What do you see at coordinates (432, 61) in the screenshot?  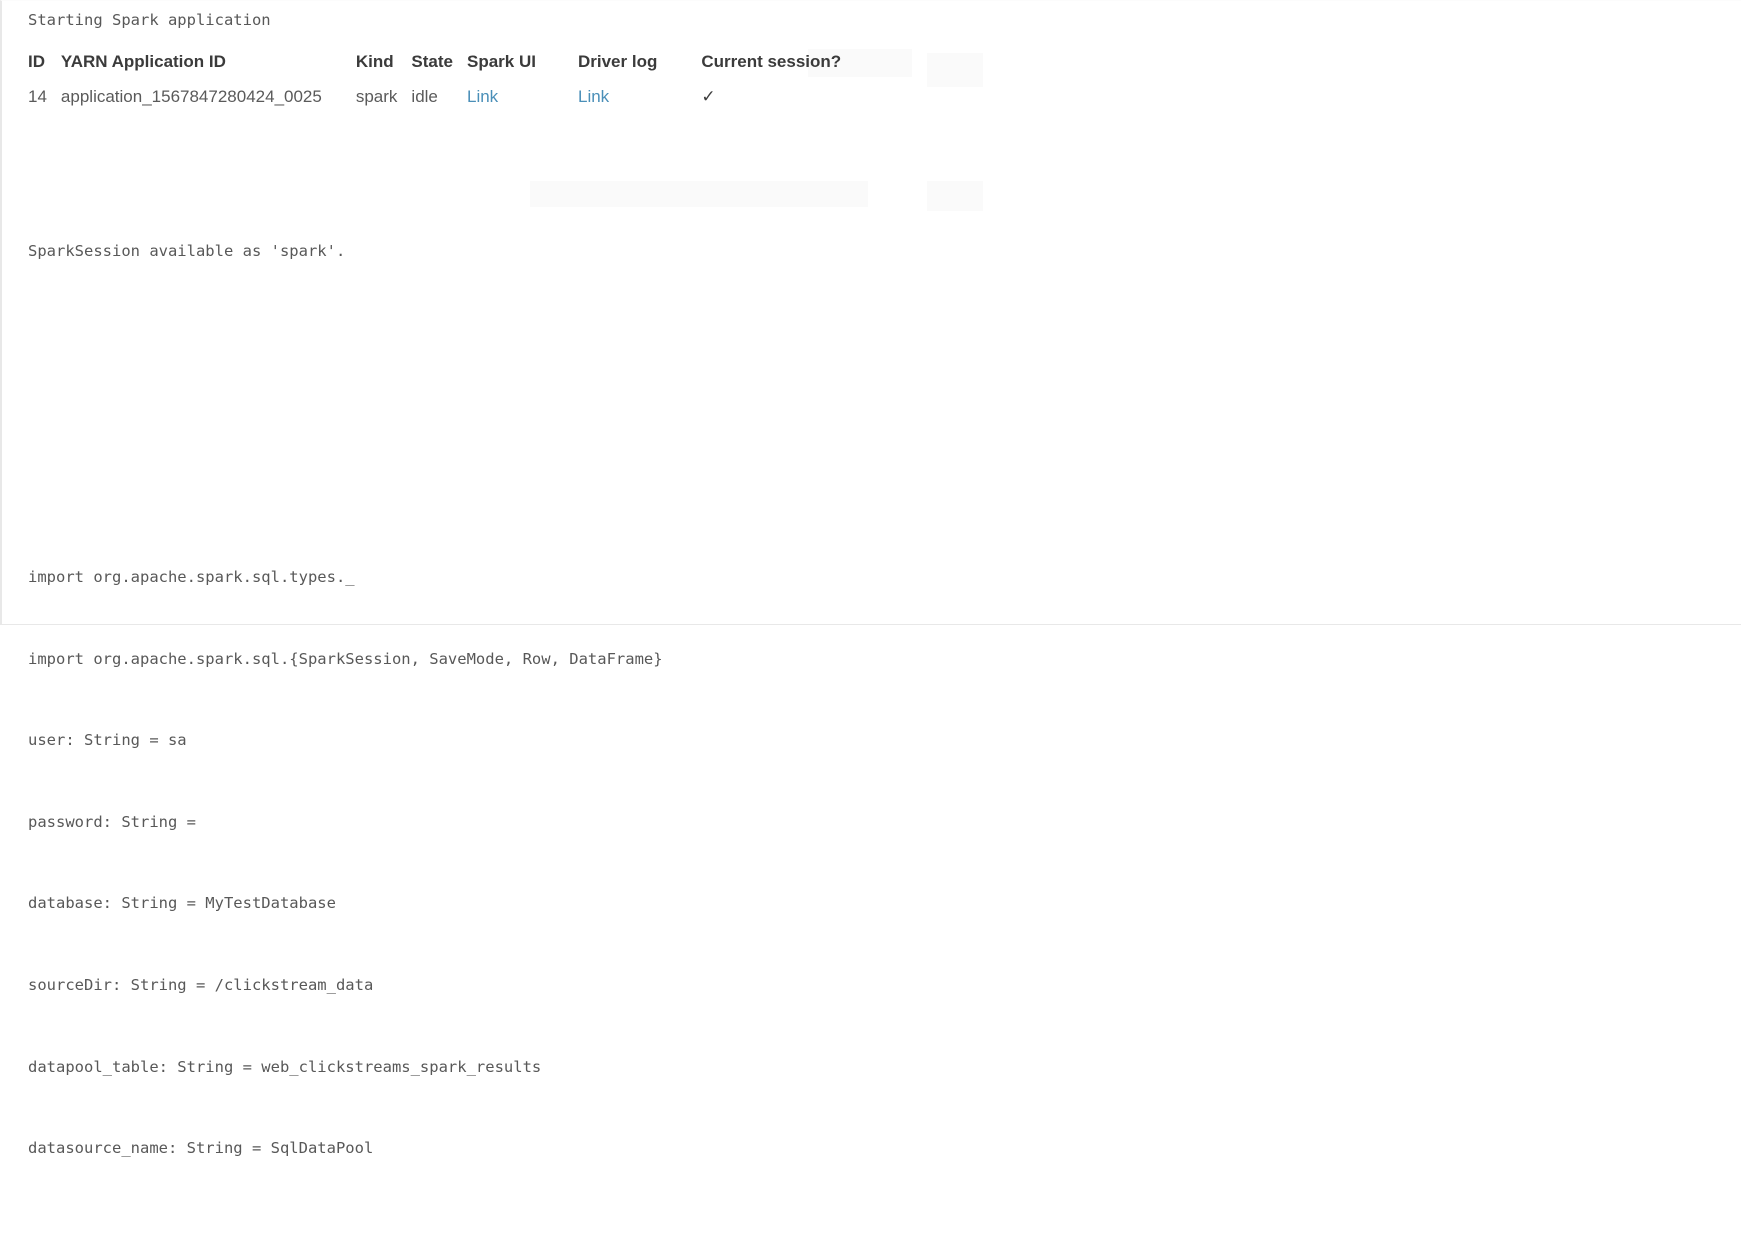 I see `column-header-state: State` at bounding box center [432, 61].